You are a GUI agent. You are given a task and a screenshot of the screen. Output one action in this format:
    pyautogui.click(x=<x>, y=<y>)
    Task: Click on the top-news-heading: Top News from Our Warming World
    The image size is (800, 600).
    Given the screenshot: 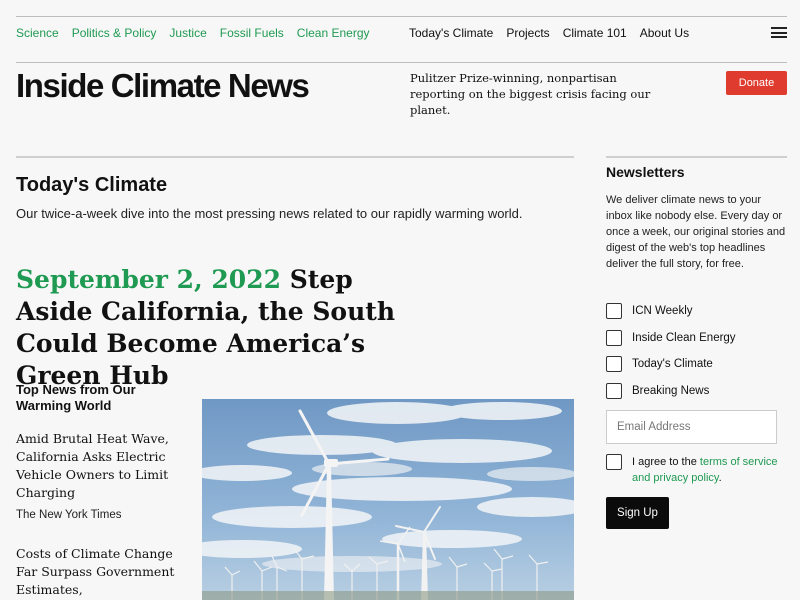 What is the action you would take?
    pyautogui.click(x=76, y=397)
    